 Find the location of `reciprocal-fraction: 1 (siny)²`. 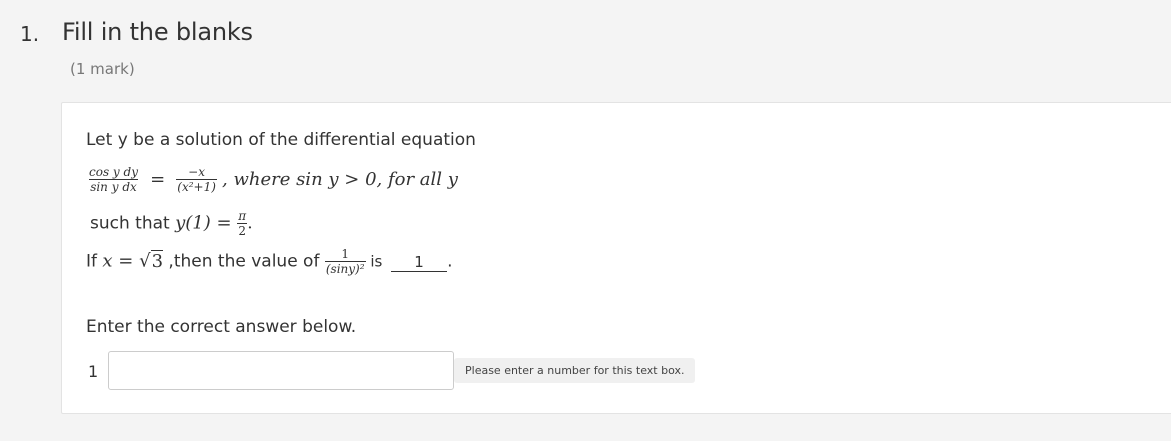

reciprocal-fraction: 1 (siny)² is located at coordinates (345, 261).